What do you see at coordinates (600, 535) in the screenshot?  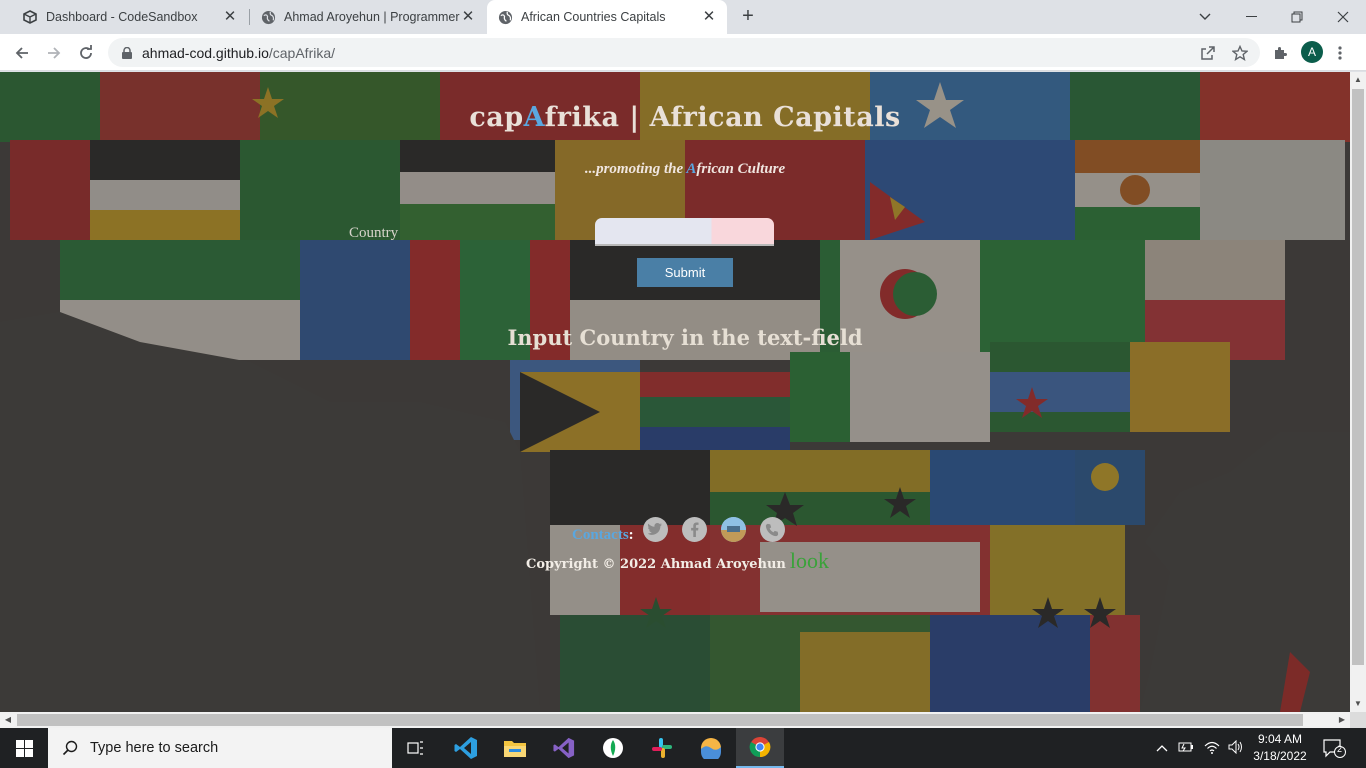 I see `contacts-label: Contacts` at bounding box center [600, 535].